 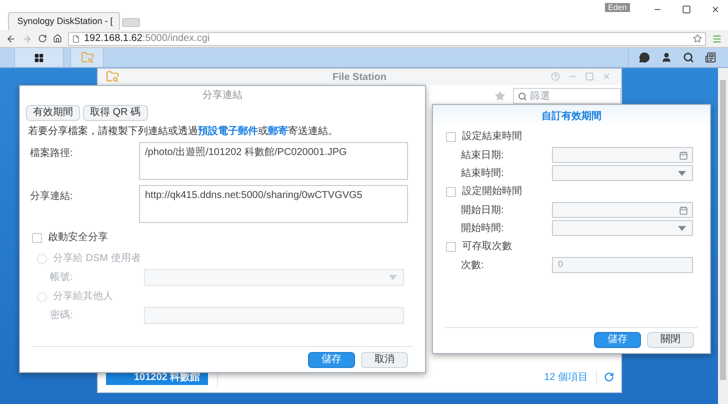 What do you see at coordinates (42, 38) in the screenshot?
I see `reload-icon` at bounding box center [42, 38].